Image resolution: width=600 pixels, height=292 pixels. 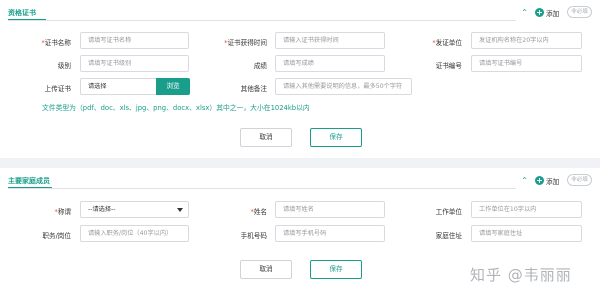 I want to click on upload-file-field: 请选择, so click(x=118, y=86).